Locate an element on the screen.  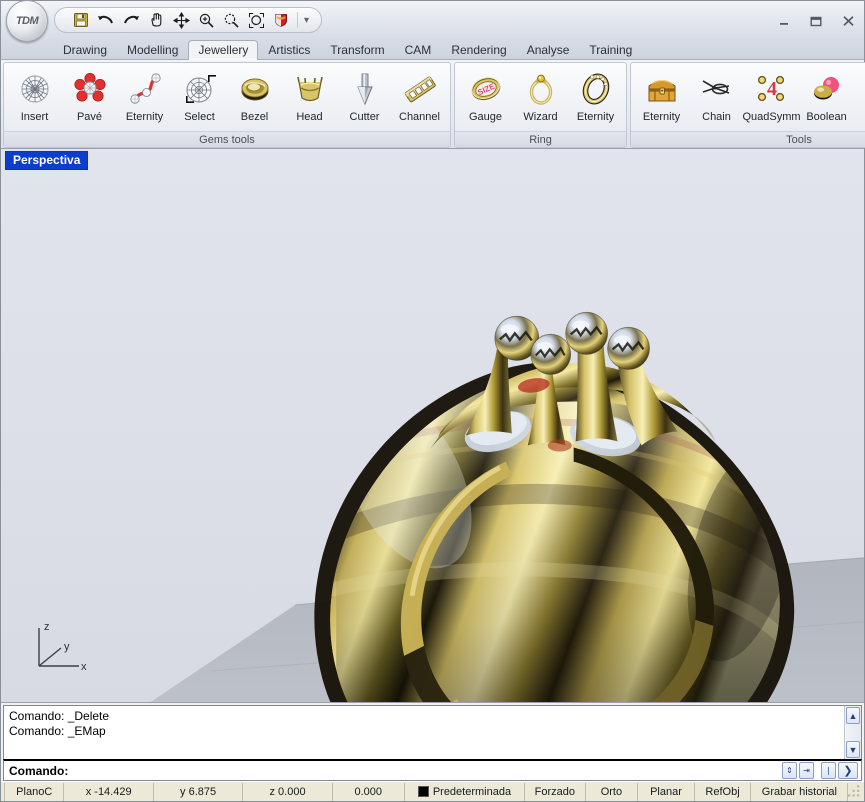
undo-button is located at coordinates (106, 20).